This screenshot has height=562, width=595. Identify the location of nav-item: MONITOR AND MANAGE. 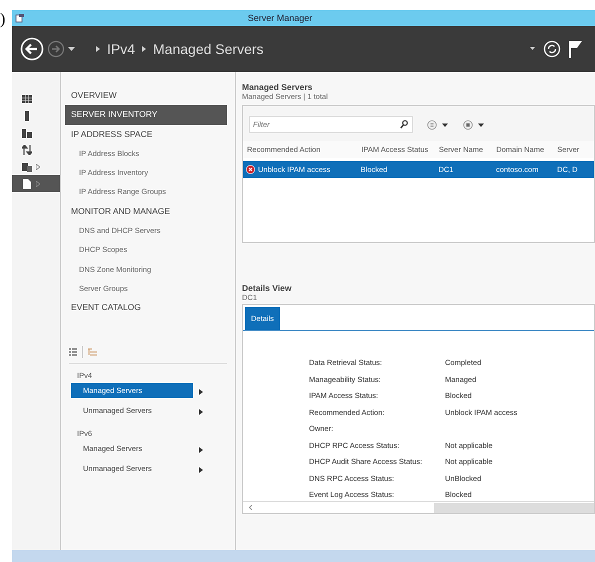
(146, 212).